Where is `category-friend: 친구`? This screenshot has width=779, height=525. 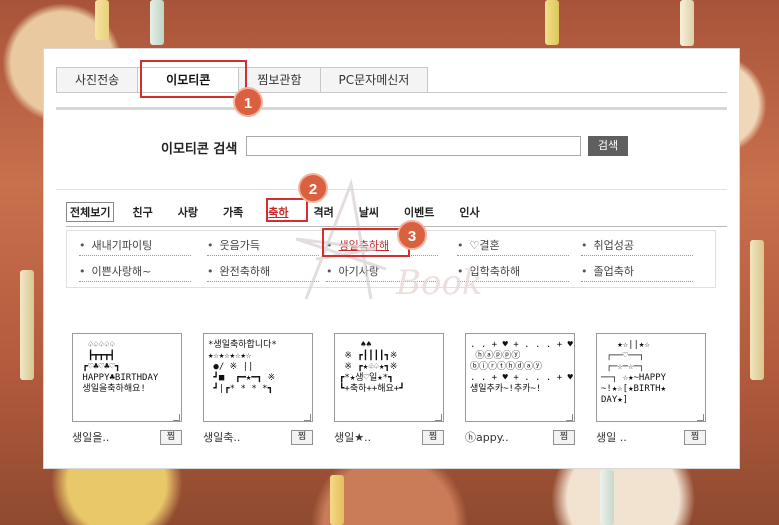
category-friend: 친구 is located at coordinates (142, 212).